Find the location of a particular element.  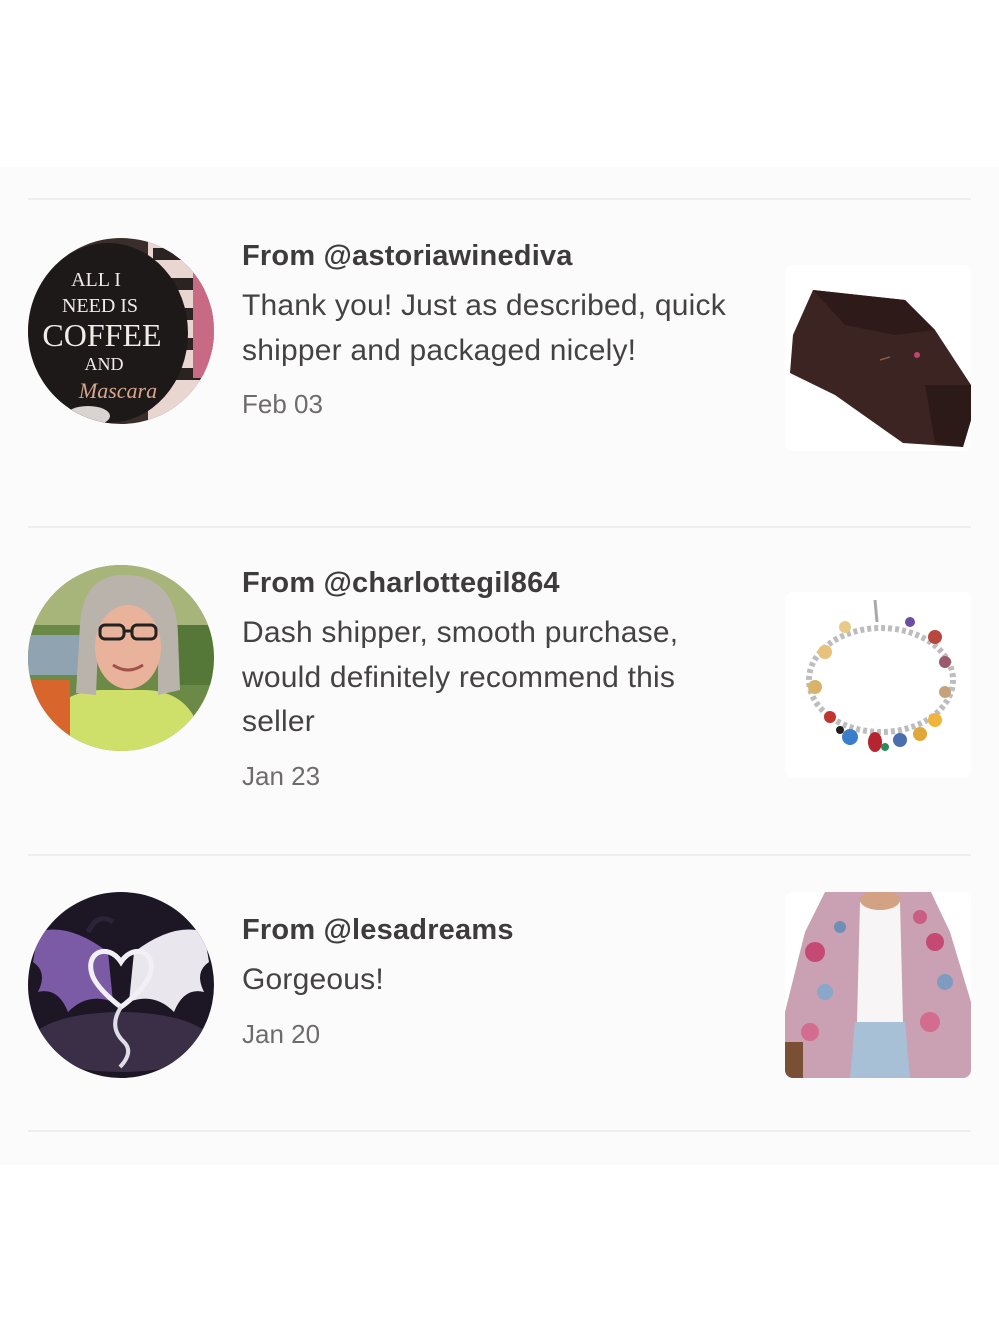

avatar-text-line3: COFFEE is located at coordinates (101, 335).